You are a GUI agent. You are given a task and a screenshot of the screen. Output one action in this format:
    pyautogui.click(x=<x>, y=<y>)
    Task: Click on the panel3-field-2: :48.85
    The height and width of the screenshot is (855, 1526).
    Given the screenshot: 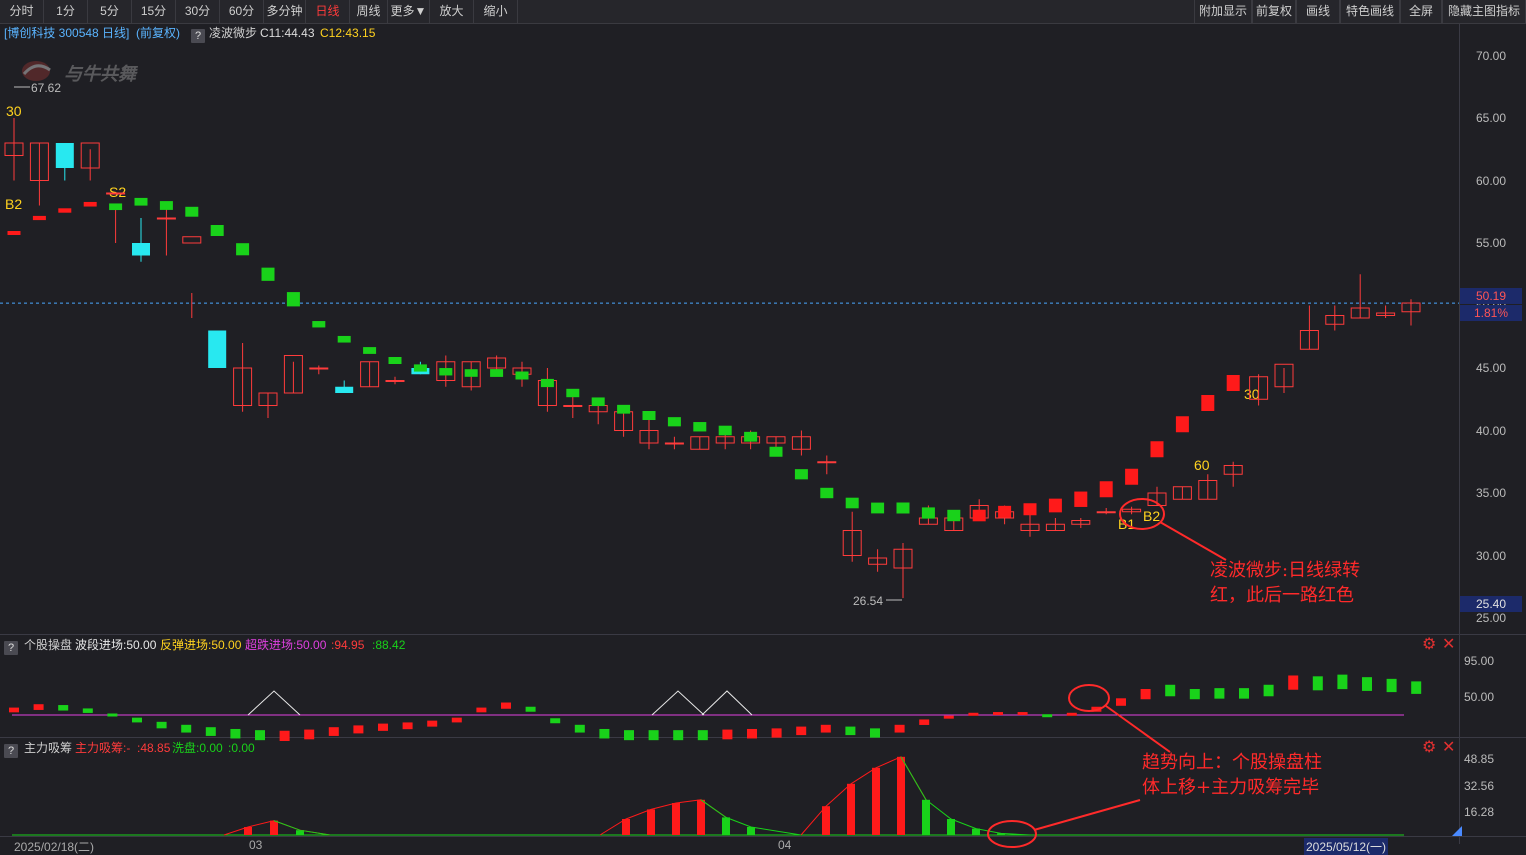 What is the action you would take?
    pyautogui.click(x=154, y=748)
    